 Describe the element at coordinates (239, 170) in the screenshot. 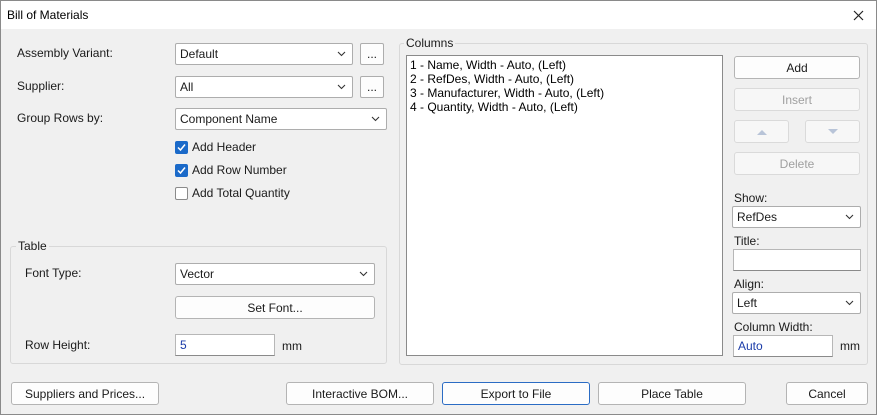

I see `add-row-number-label: Add Row Number` at that location.